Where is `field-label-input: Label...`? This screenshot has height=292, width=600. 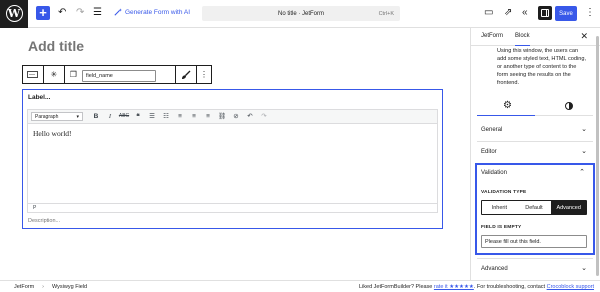
field-label-input: Label... is located at coordinates (39, 97).